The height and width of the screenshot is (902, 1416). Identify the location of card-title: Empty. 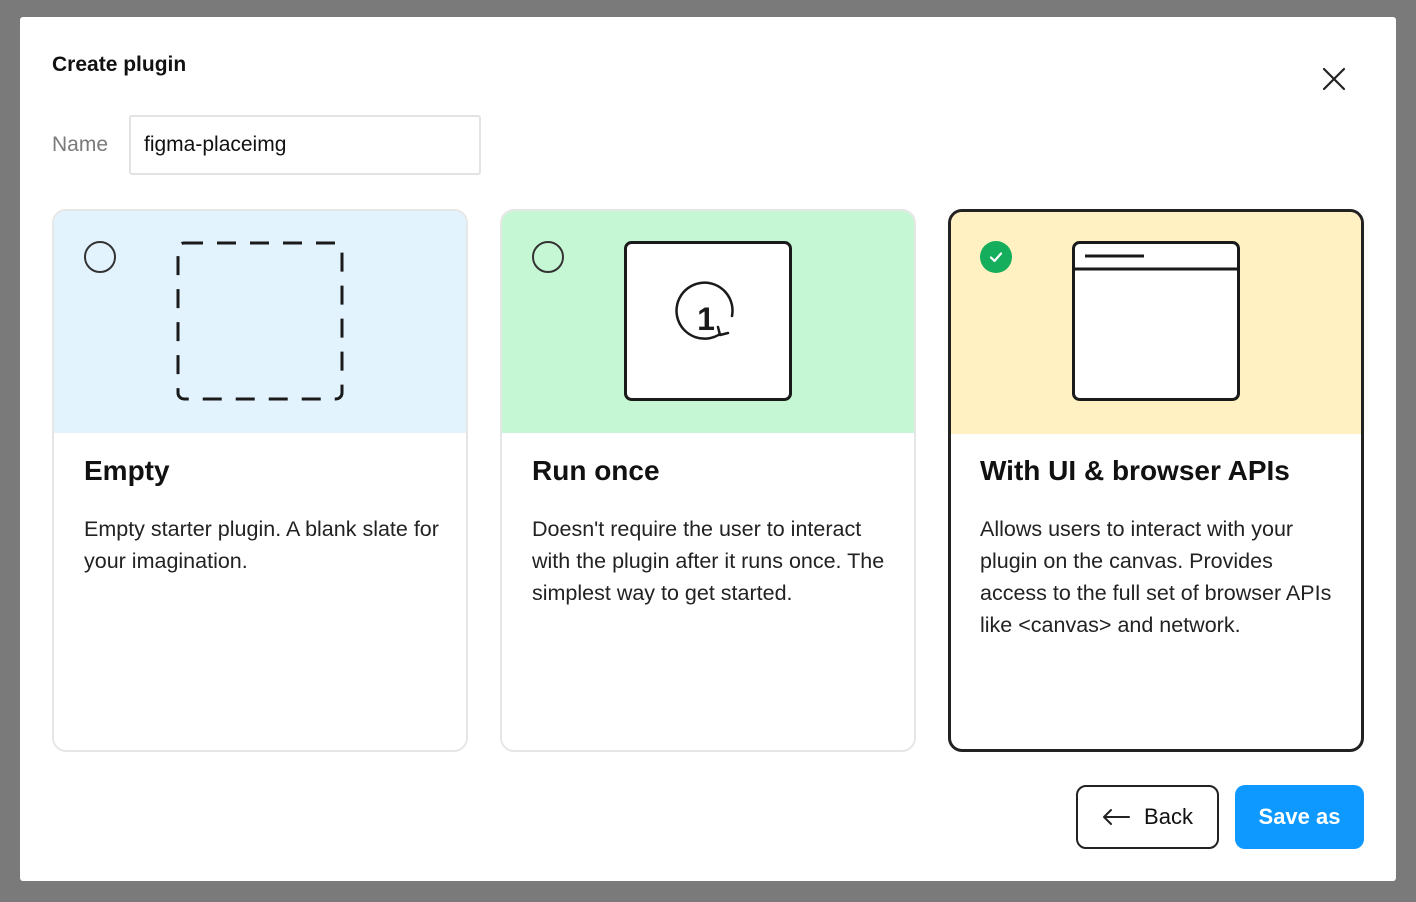
(127, 470).